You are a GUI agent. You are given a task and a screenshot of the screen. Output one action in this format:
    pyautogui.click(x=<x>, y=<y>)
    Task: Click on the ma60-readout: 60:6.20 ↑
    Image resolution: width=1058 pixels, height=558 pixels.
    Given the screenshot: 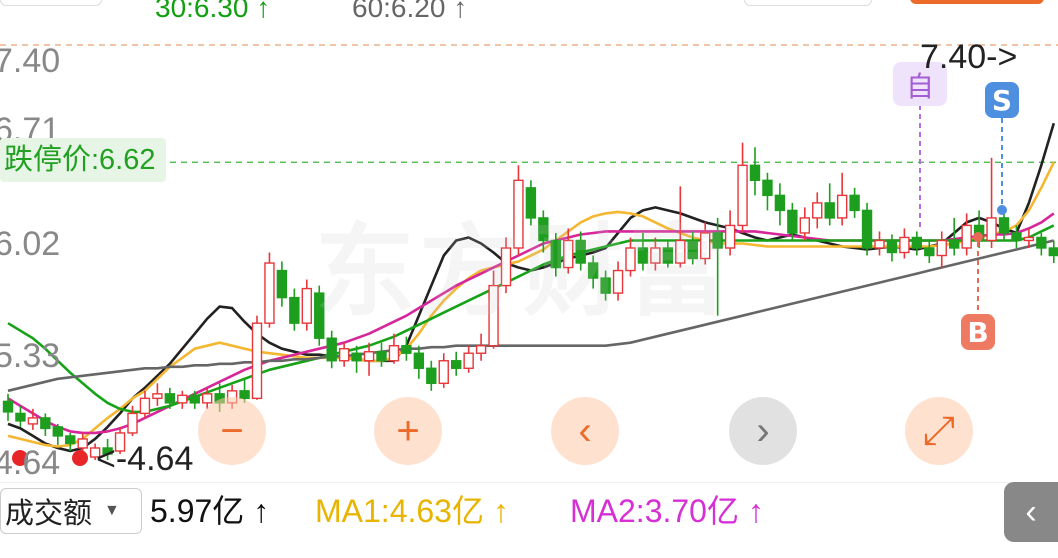 What is the action you would take?
    pyautogui.click(x=409, y=12)
    